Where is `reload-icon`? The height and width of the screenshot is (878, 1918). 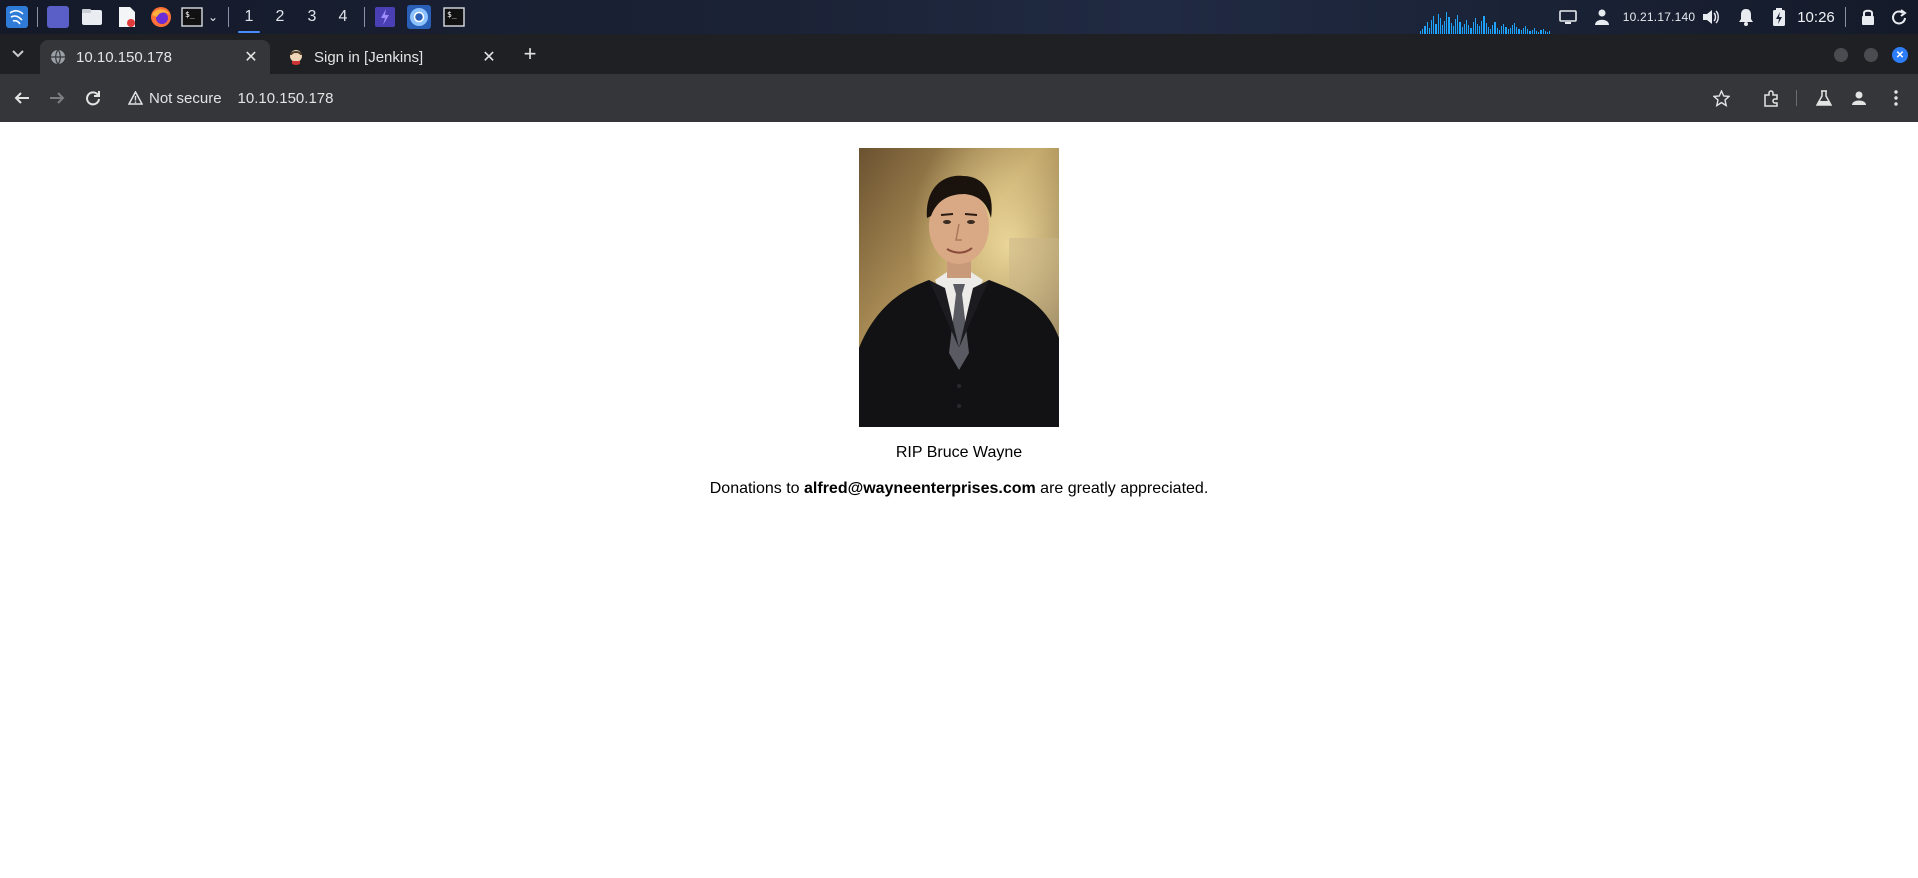 reload-icon is located at coordinates (93, 98).